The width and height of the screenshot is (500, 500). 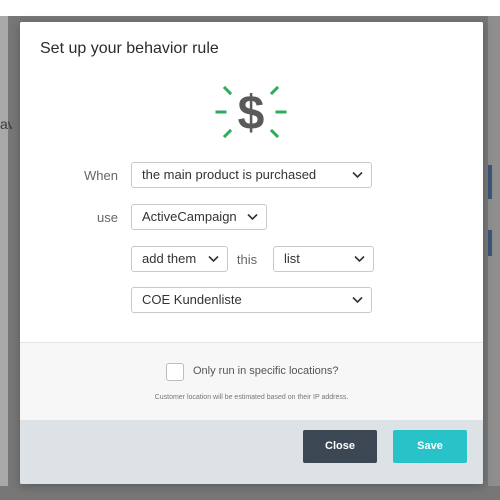 What do you see at coordinates (340, 446) in the screenshot?
I see `close-button: Close` at bounding box center [340, 446].